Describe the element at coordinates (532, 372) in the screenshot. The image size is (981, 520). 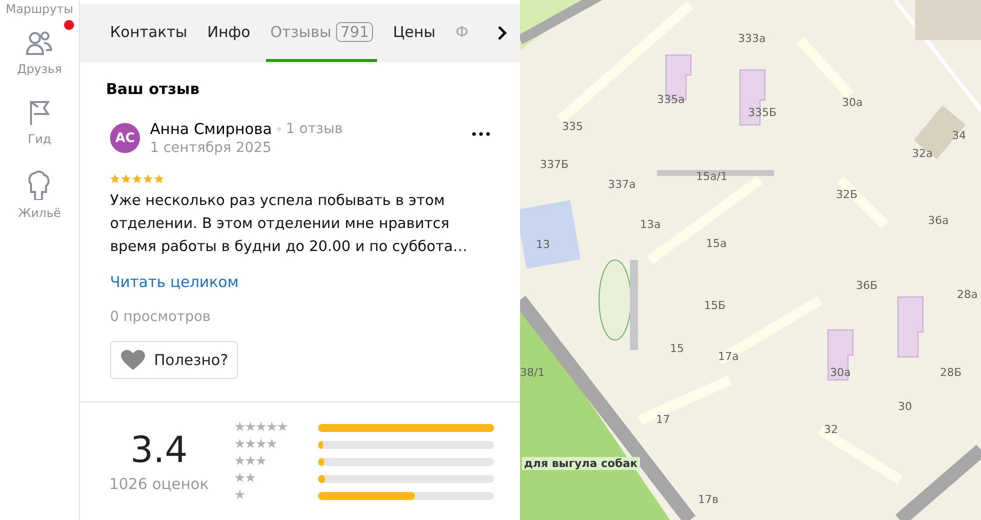
I see `house-number: 38/1` at that location.